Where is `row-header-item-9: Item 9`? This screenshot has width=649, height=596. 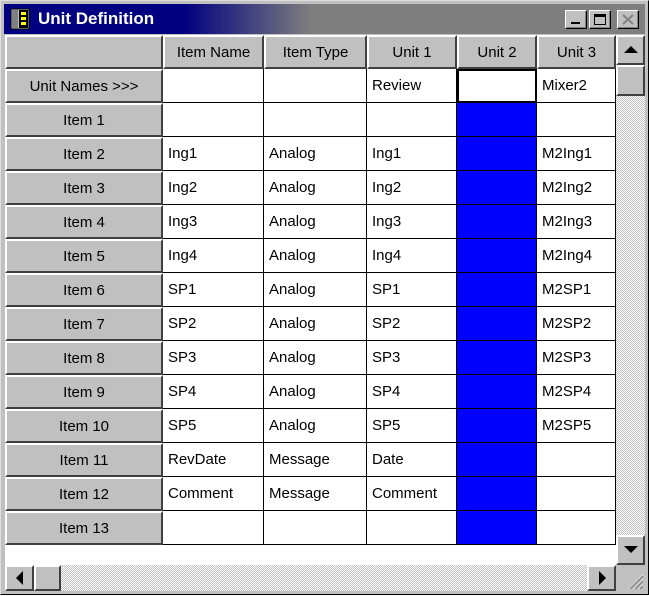
row-header-item-9: Item 9 is located at coordinates (84, 392).